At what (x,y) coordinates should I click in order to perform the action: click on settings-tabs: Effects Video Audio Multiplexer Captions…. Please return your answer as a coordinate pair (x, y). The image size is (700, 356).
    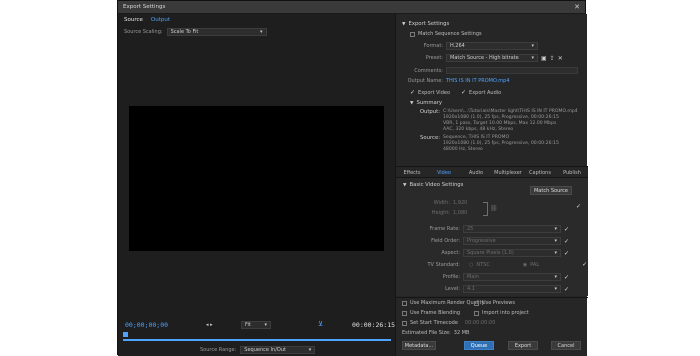
    Looking at the image, I should click on (492, 172).